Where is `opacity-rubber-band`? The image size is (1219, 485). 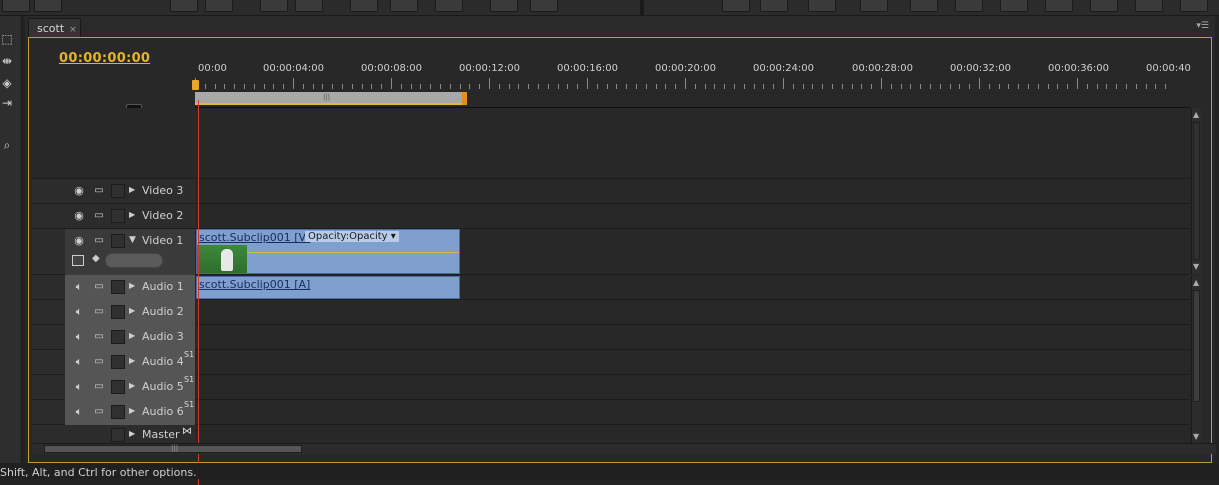 opacity-rubber-band is located at coordinates (353, 252).